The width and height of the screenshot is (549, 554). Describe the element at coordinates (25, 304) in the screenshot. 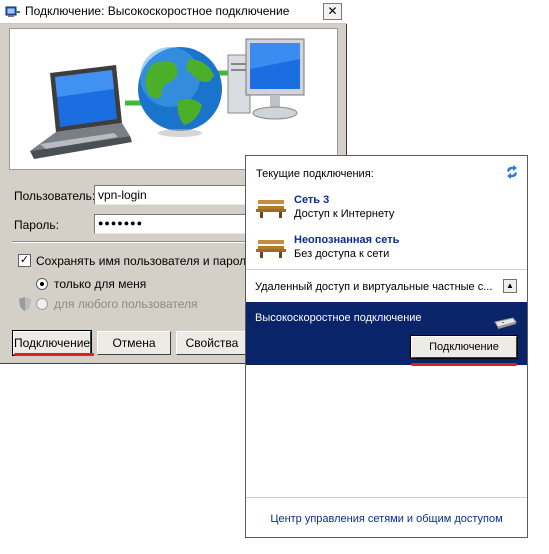

I see `shield-icon` at that location.